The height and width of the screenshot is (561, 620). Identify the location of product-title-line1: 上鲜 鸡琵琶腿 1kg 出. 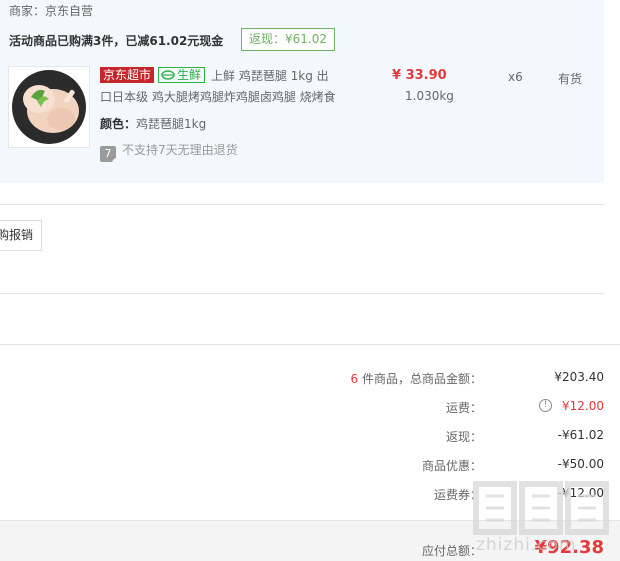
(270, 76).